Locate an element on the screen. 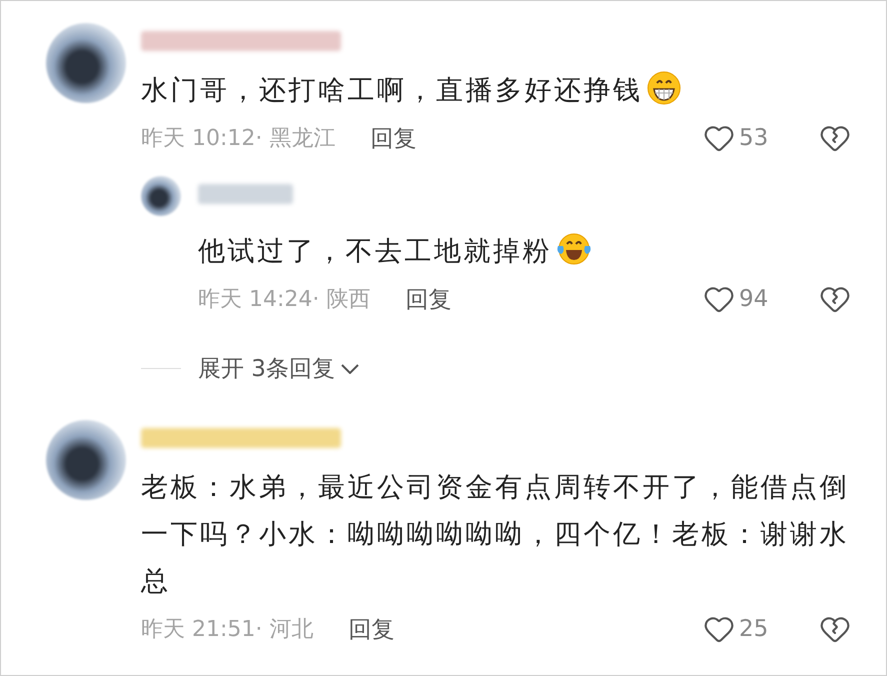  comment-meta: 昨天 14:24· 陕西 is located at coordinates (284, 300).